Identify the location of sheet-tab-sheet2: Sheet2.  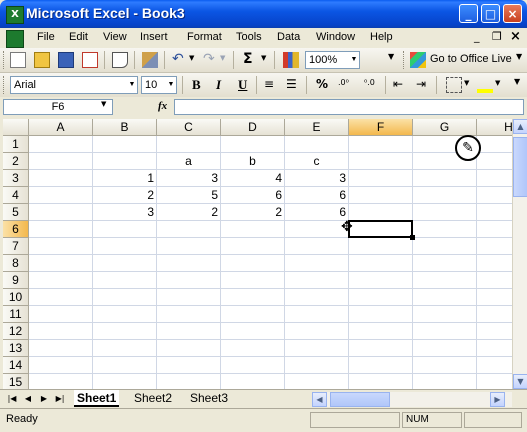
(153, 398).